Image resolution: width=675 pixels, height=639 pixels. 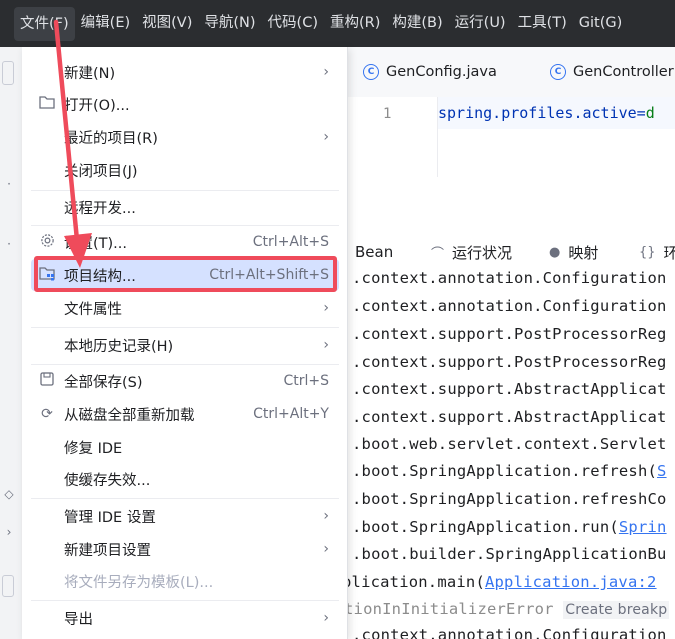 I want to click on console-text: .boot.SpringApplication.run(, so click(x=485, y=527).